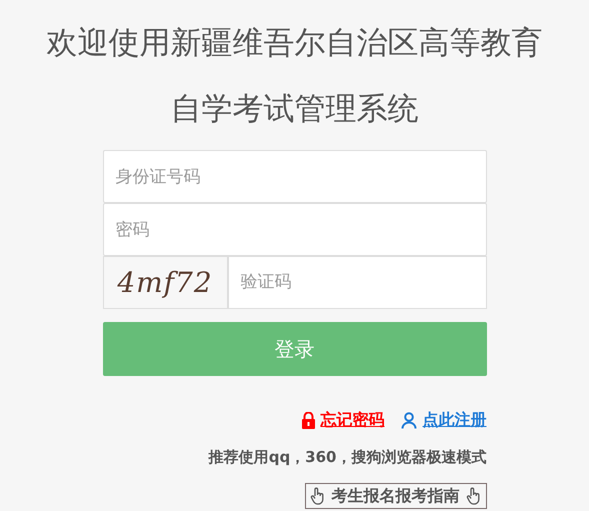 This screenshot has height=511, width=589. Describe the element at coordinates (346, 457) in the screenshot. I see `browser-tip: 推荐使用qq，360，搜狗浏览器极速模式` at that location.